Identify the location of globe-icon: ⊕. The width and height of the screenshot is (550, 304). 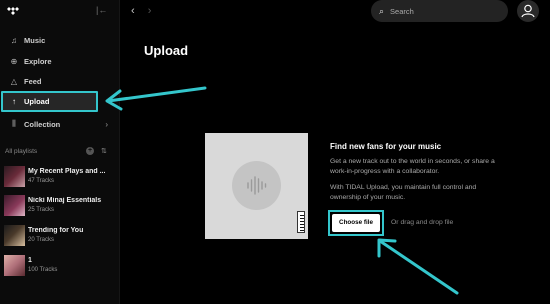
(14, 61).